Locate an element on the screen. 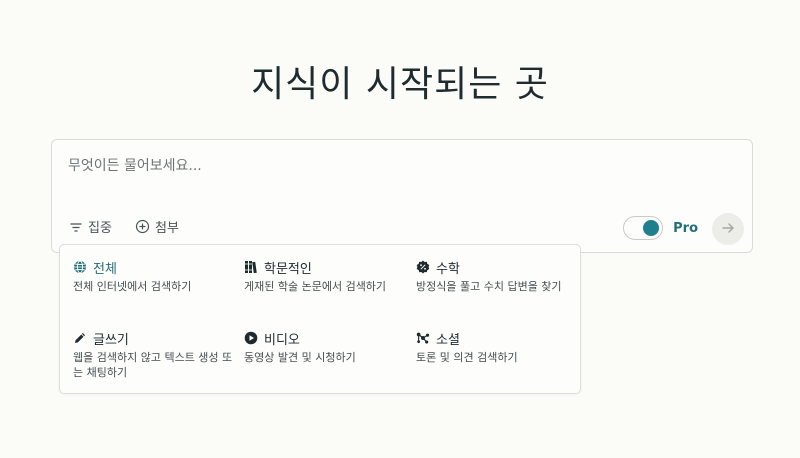 This screenshot has width=800, height=458. focus-option-description: 웹을 검색하지 않고 텍스트 생성 또는 채팅하기 is located at coordinates (153, 365).